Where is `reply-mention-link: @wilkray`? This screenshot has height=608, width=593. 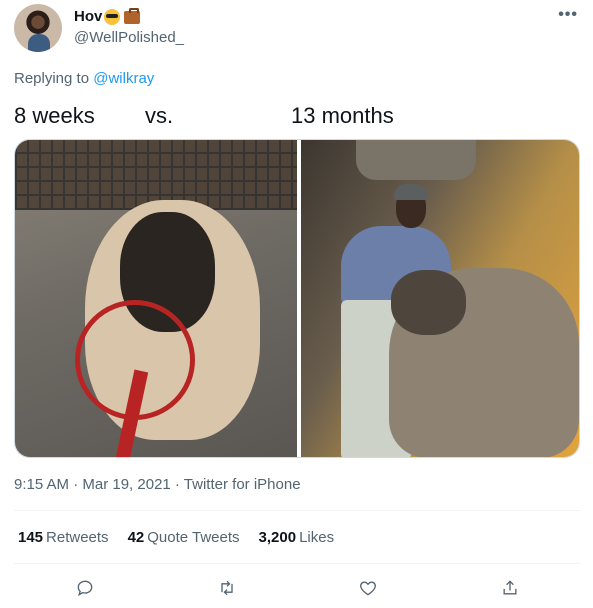 reply-mention-link: @wilkray is located at coordinates (123, 78).